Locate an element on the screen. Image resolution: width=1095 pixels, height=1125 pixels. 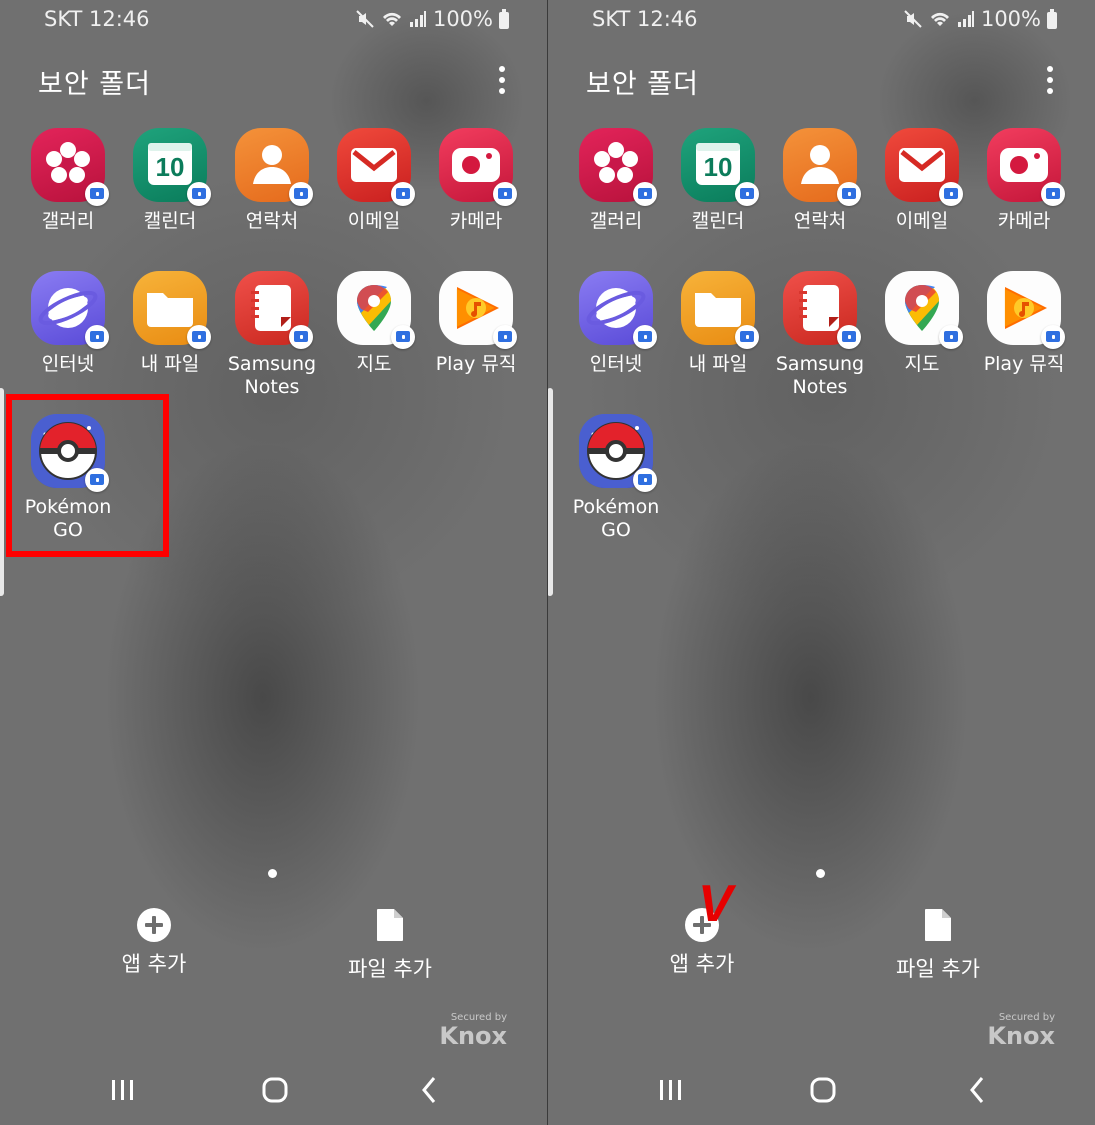
app-label: 인터넷 is located at coordinates (68, 364).